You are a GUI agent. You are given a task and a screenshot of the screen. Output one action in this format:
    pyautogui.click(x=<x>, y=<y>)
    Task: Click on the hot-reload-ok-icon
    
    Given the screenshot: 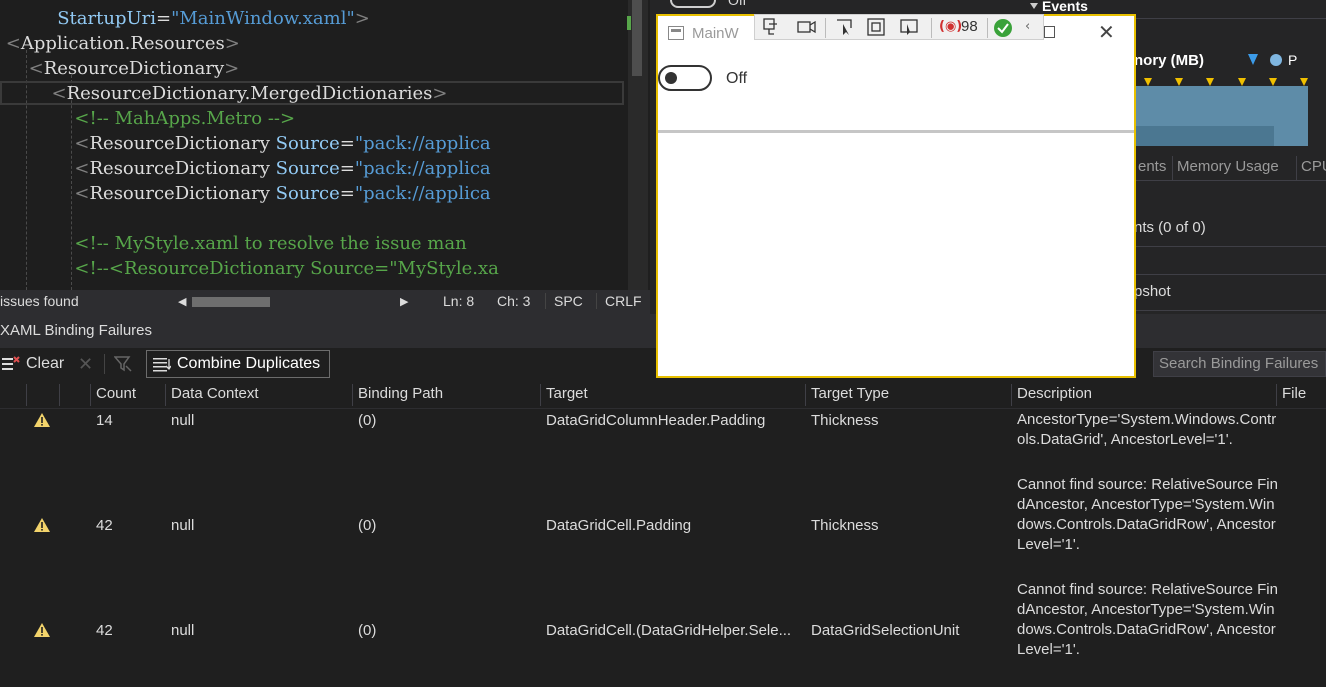 What is the action you would take?
    pyautogui.click(x=1003, y=27)
    